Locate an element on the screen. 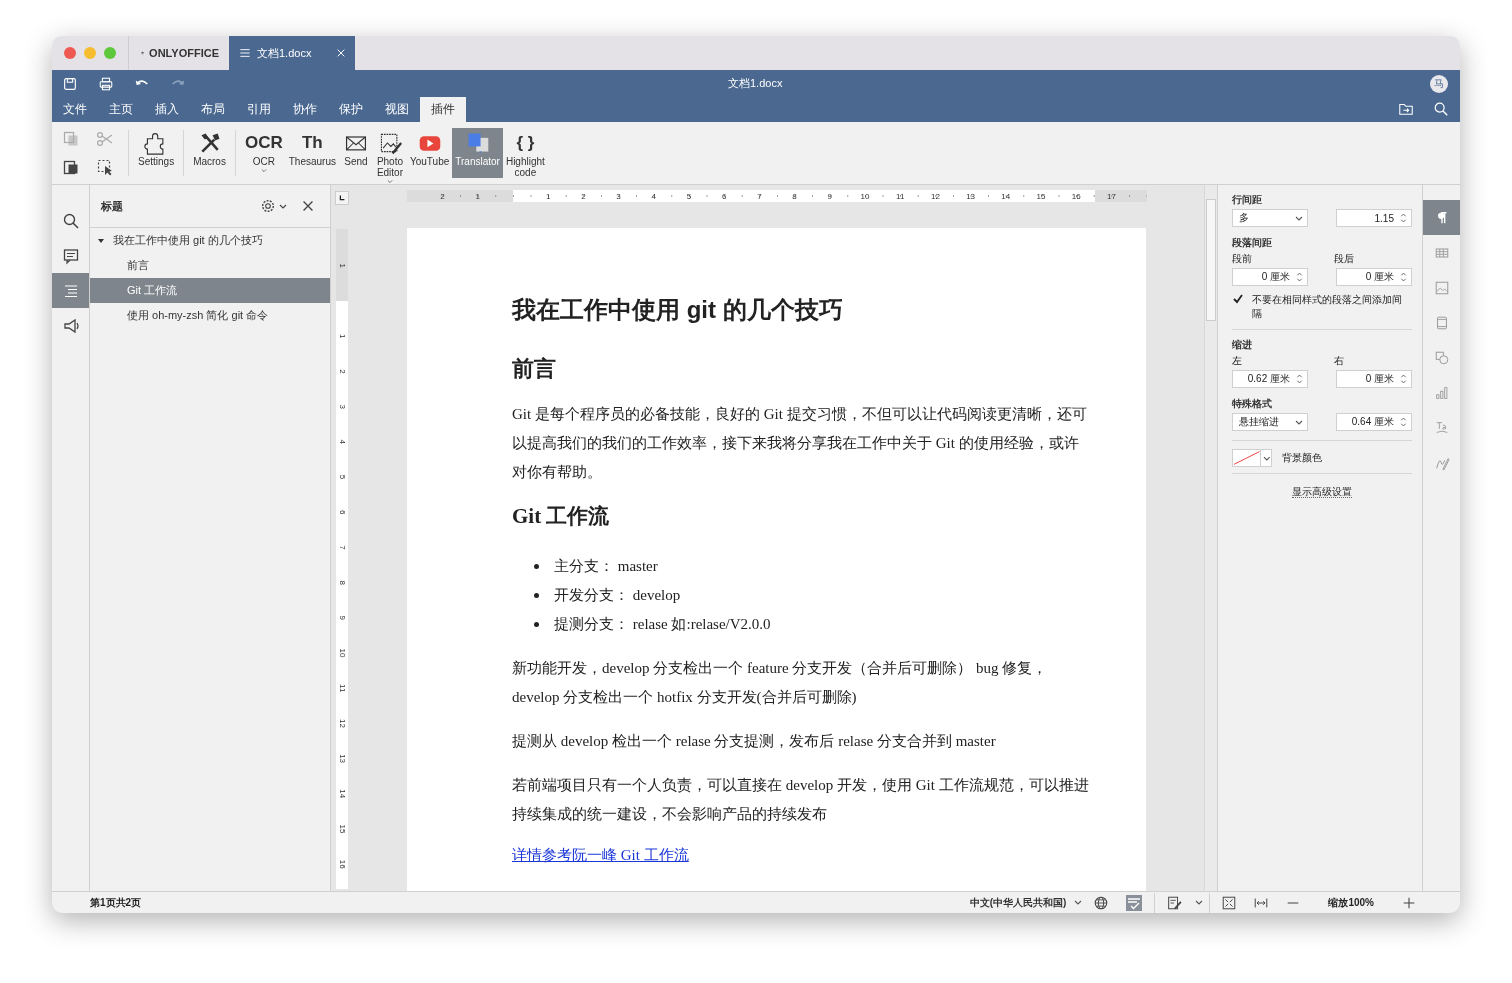  window-title: 文档1.docx is located at coordinates (755, 83).